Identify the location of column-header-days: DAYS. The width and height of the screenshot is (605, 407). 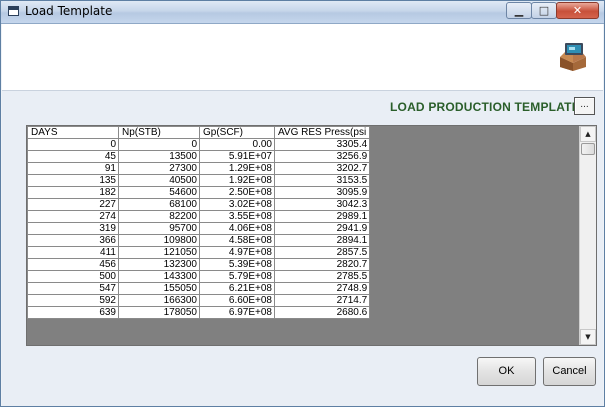
(73, 132).